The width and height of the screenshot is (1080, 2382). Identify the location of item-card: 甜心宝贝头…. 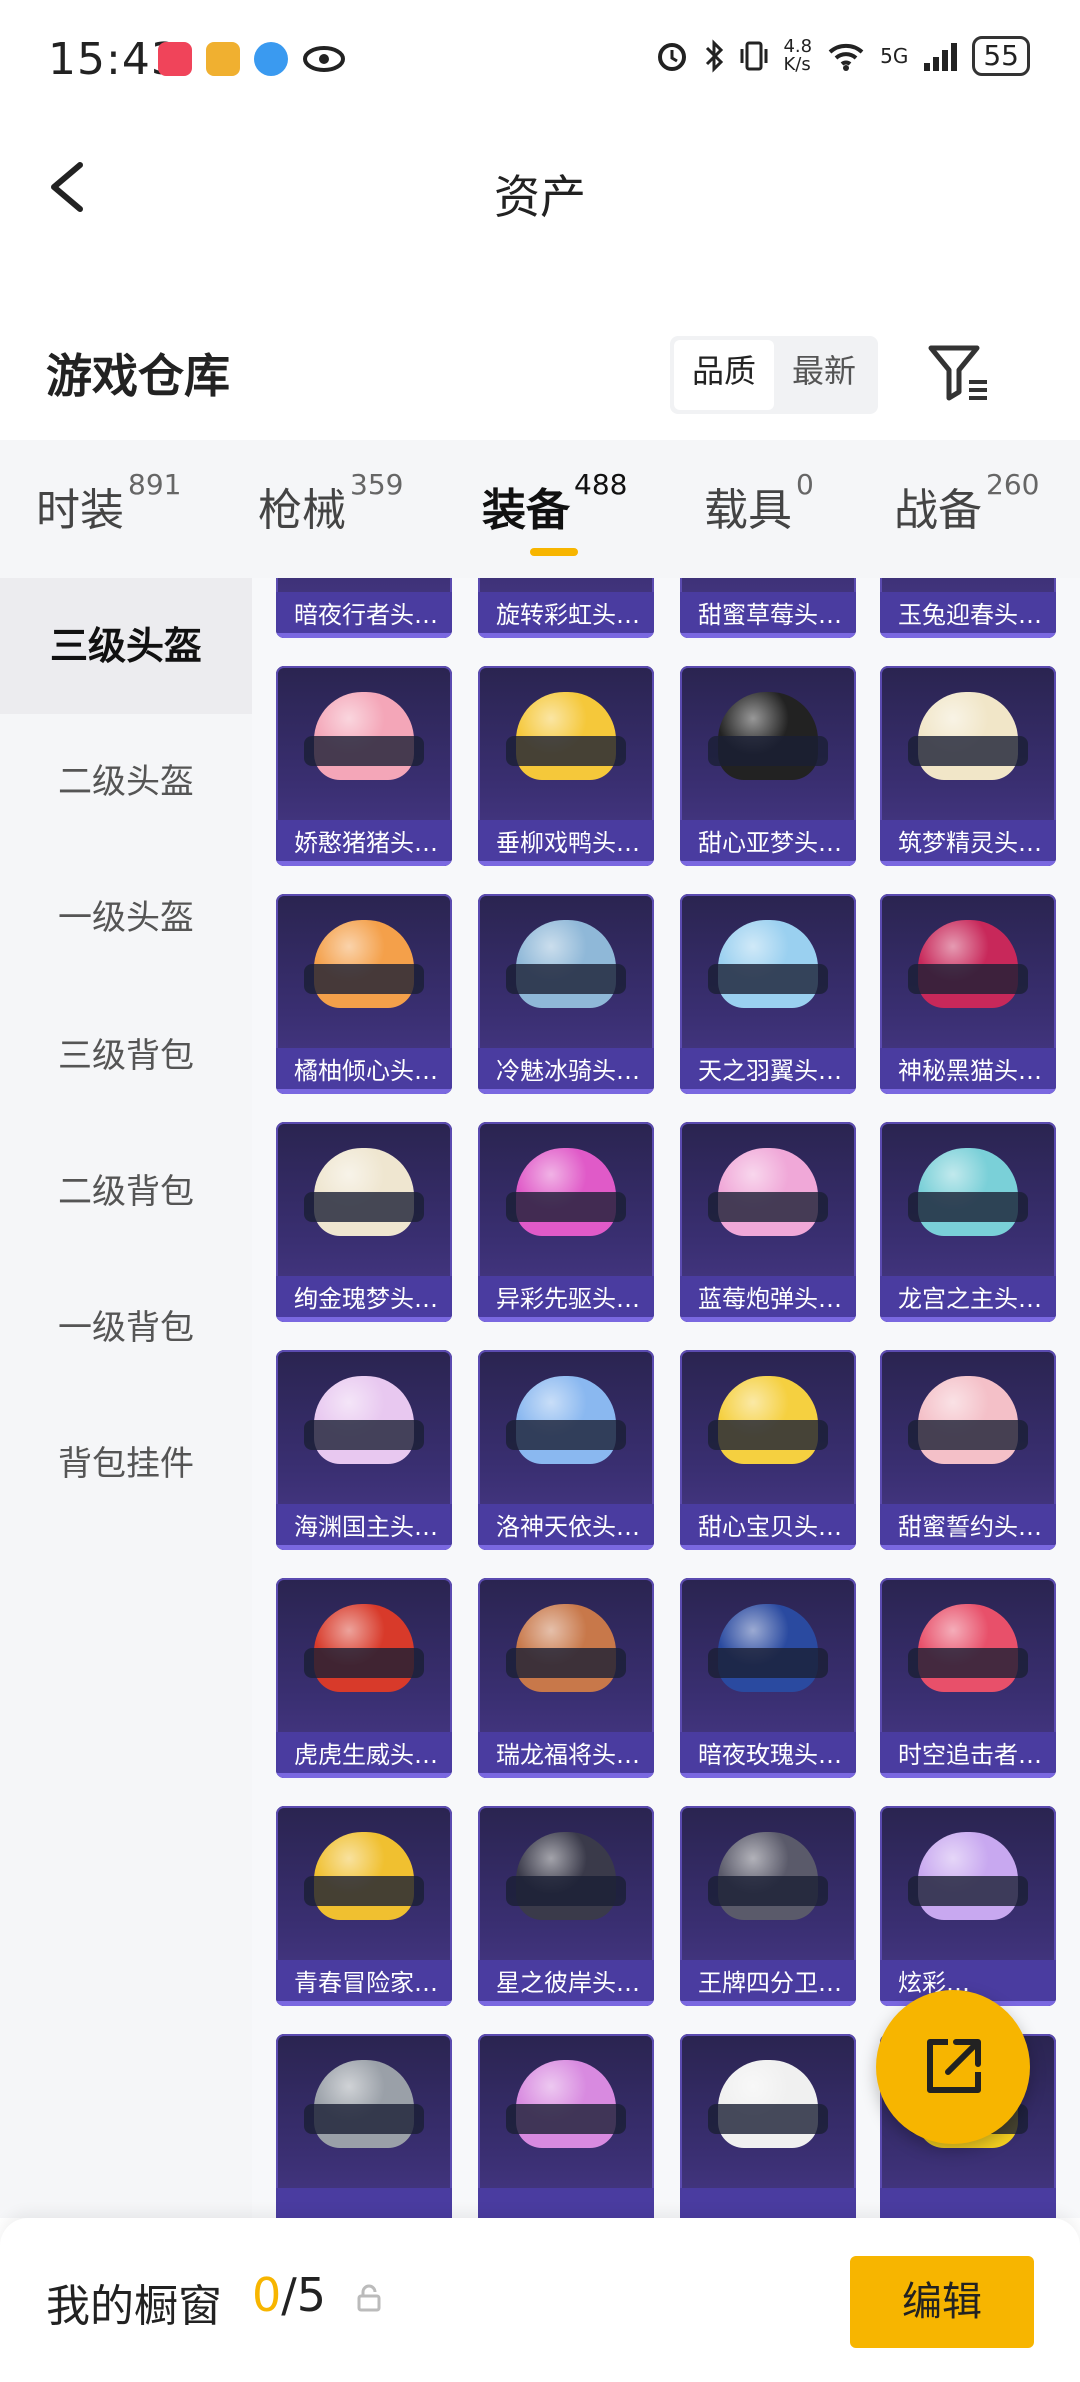
(768, 1450).